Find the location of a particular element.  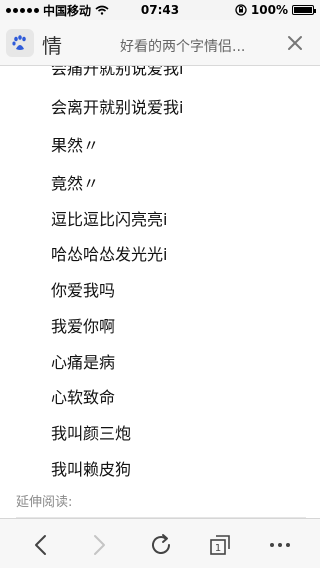

tabs-icon: 1 is located at coordinates (220, 545).